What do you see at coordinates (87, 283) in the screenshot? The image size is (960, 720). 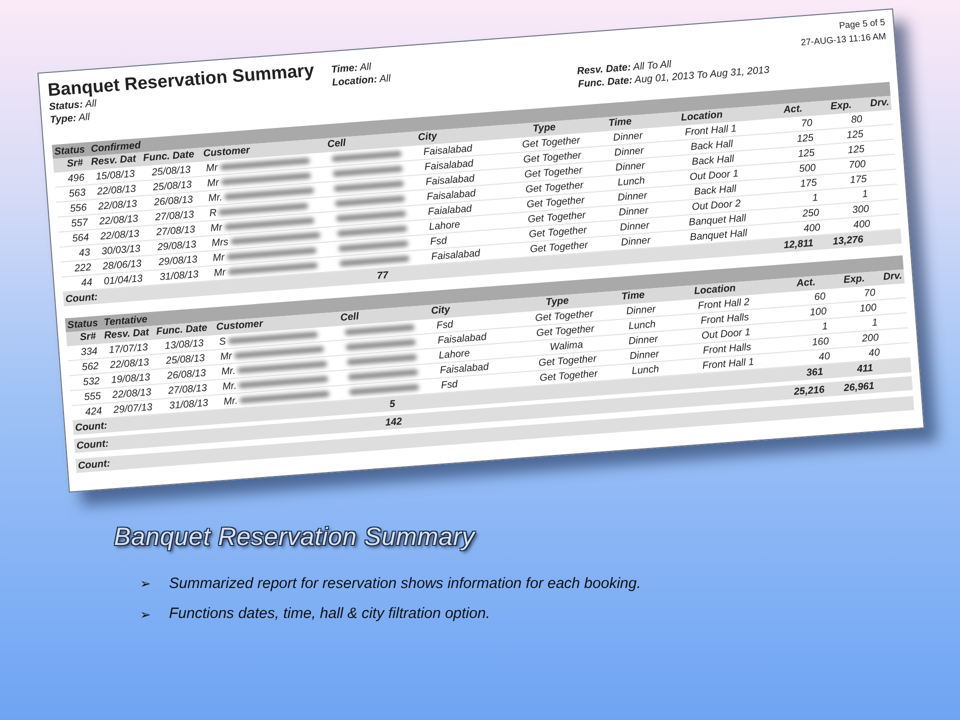 I see `table-cell-text: 44` at bounding box center [87, 283].